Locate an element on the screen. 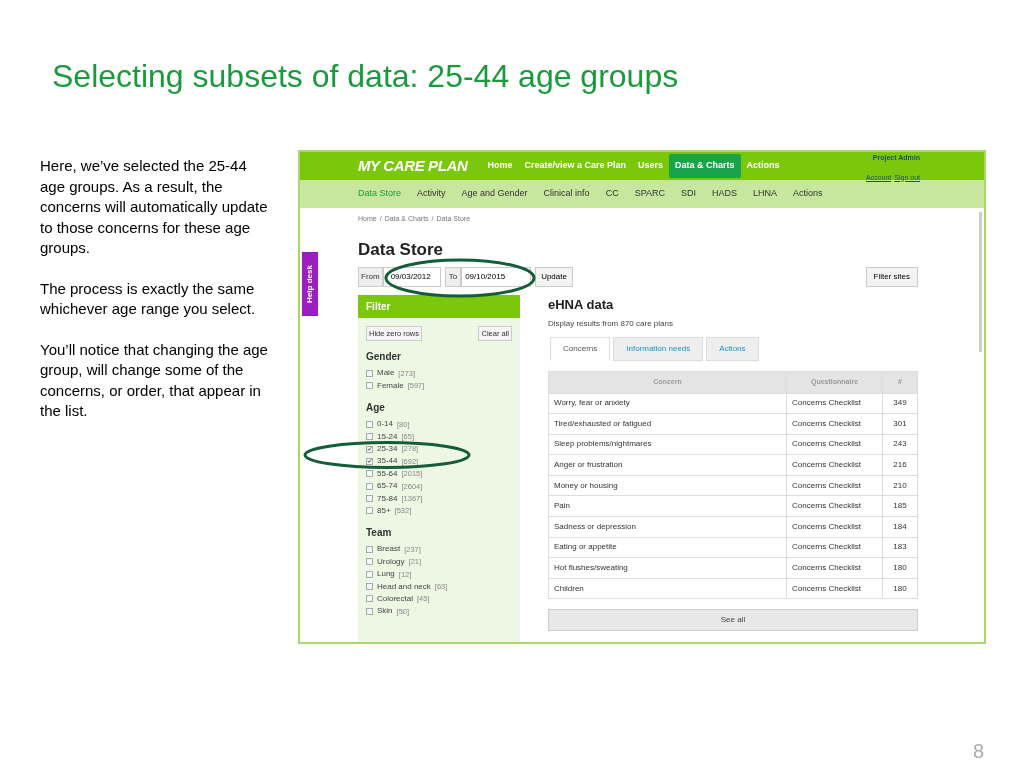 The height and width of the screenshot is (768, 1024). body-paragraph: Here, we’ve selected the 25-44 age groups. As a result, the concerns will automatically update to those concerns for these age groups. is located at coordinates (154, 207).